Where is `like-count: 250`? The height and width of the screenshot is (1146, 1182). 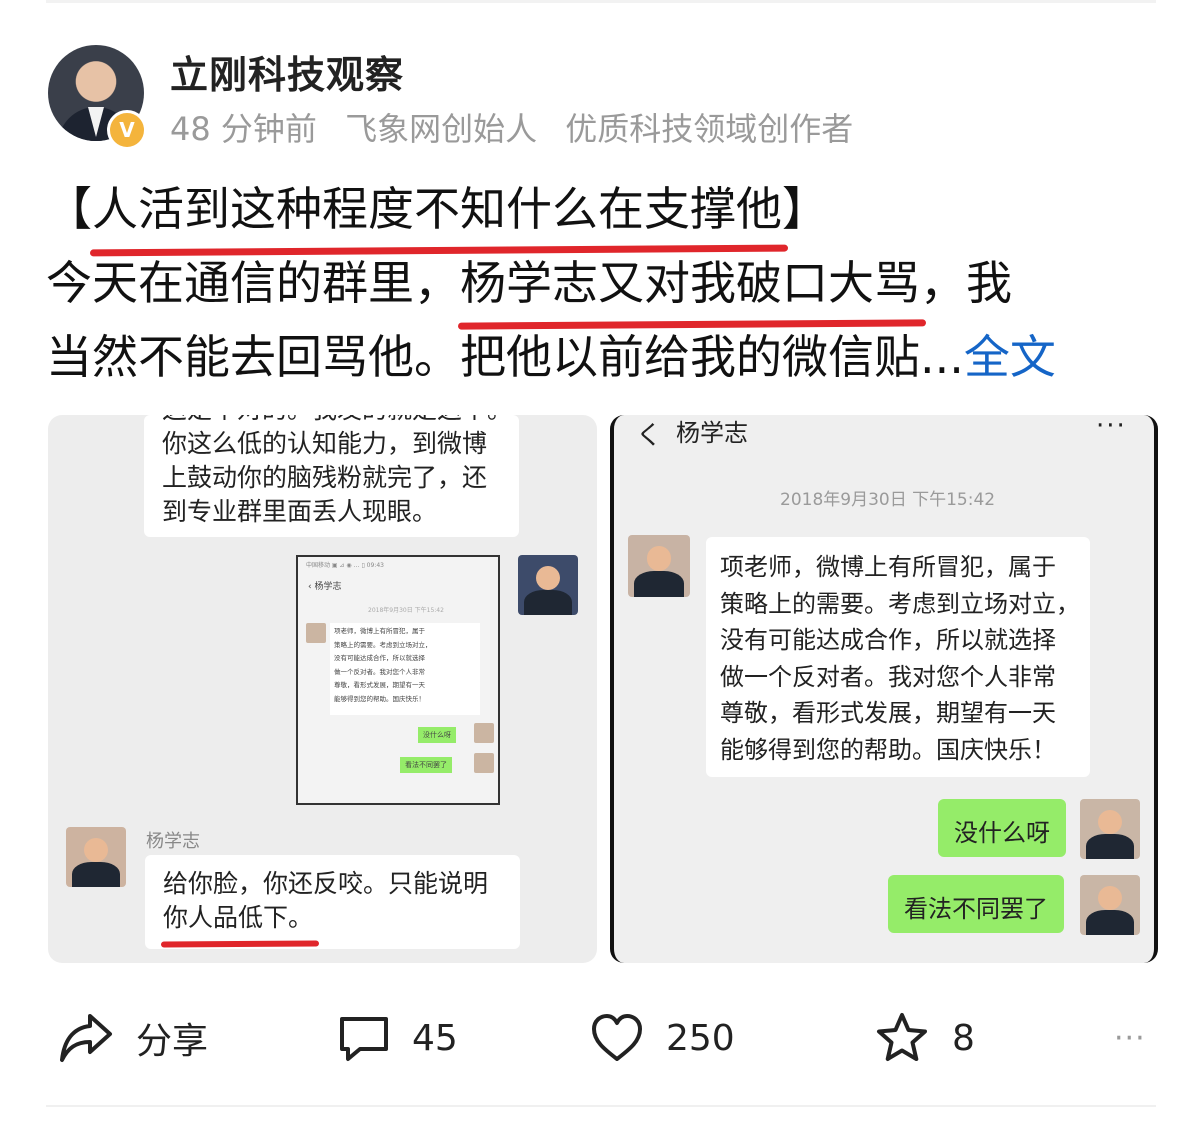 like-count: 250 is located at coordinates (700, 1038).